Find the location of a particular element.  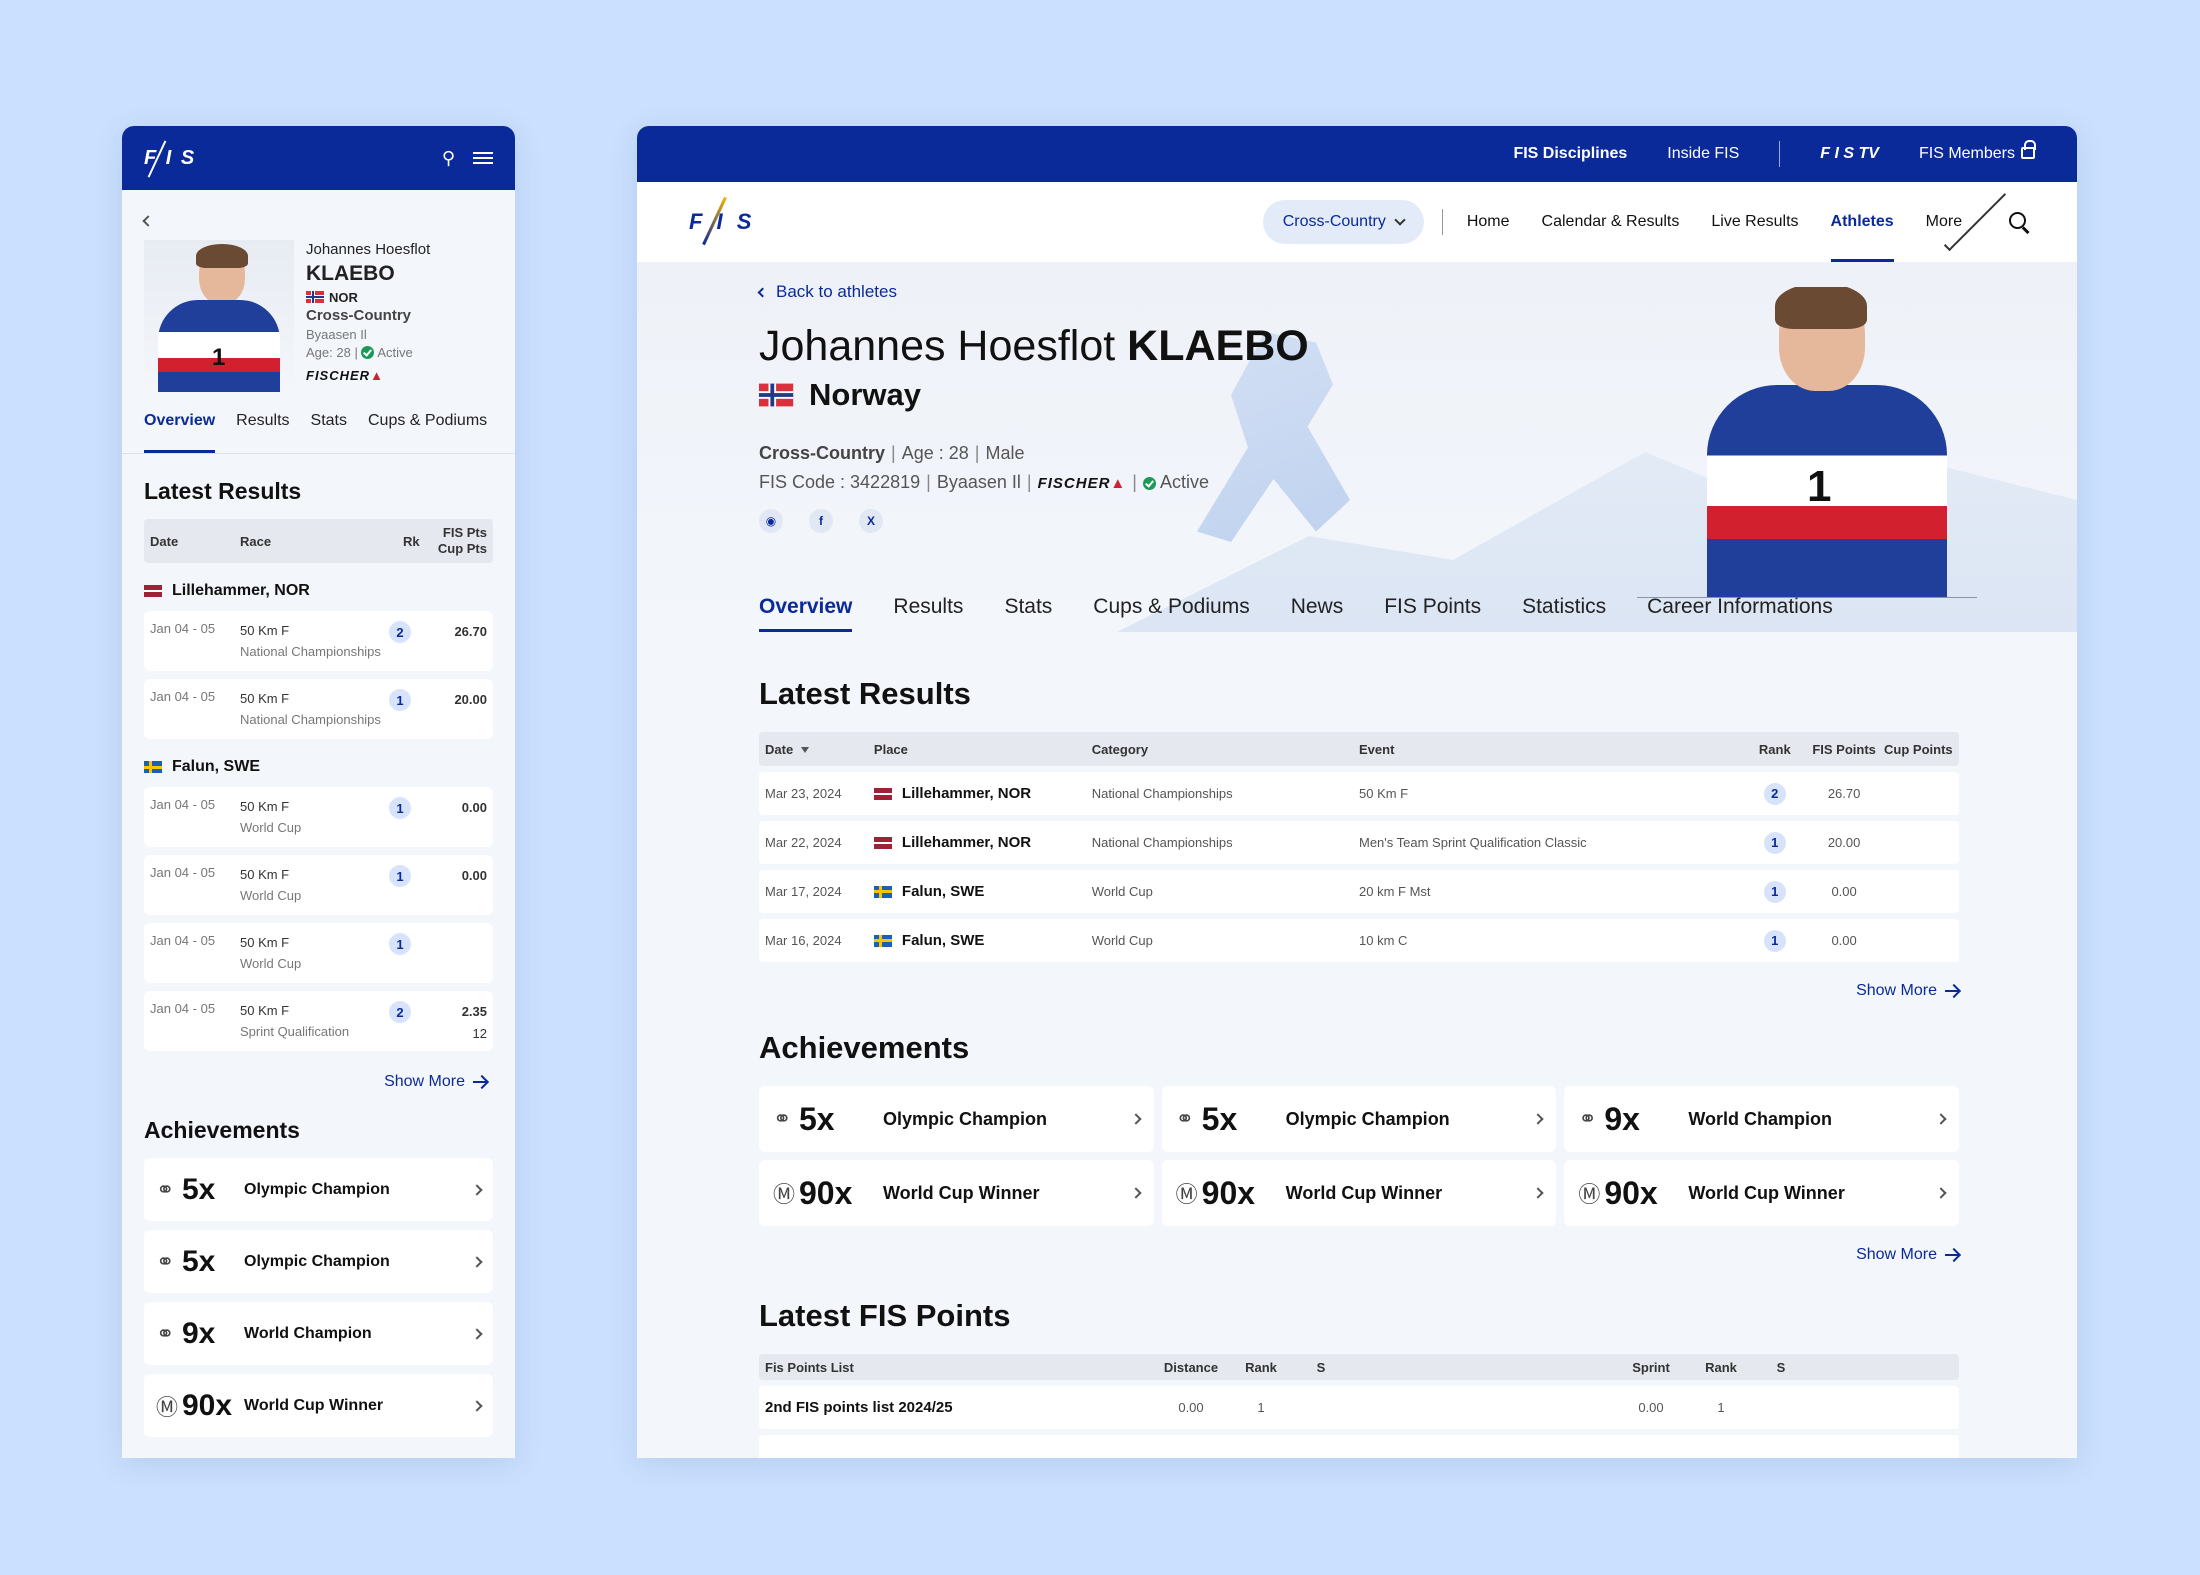

instagram-icon: ◉ is located at coordinates (771, 520).